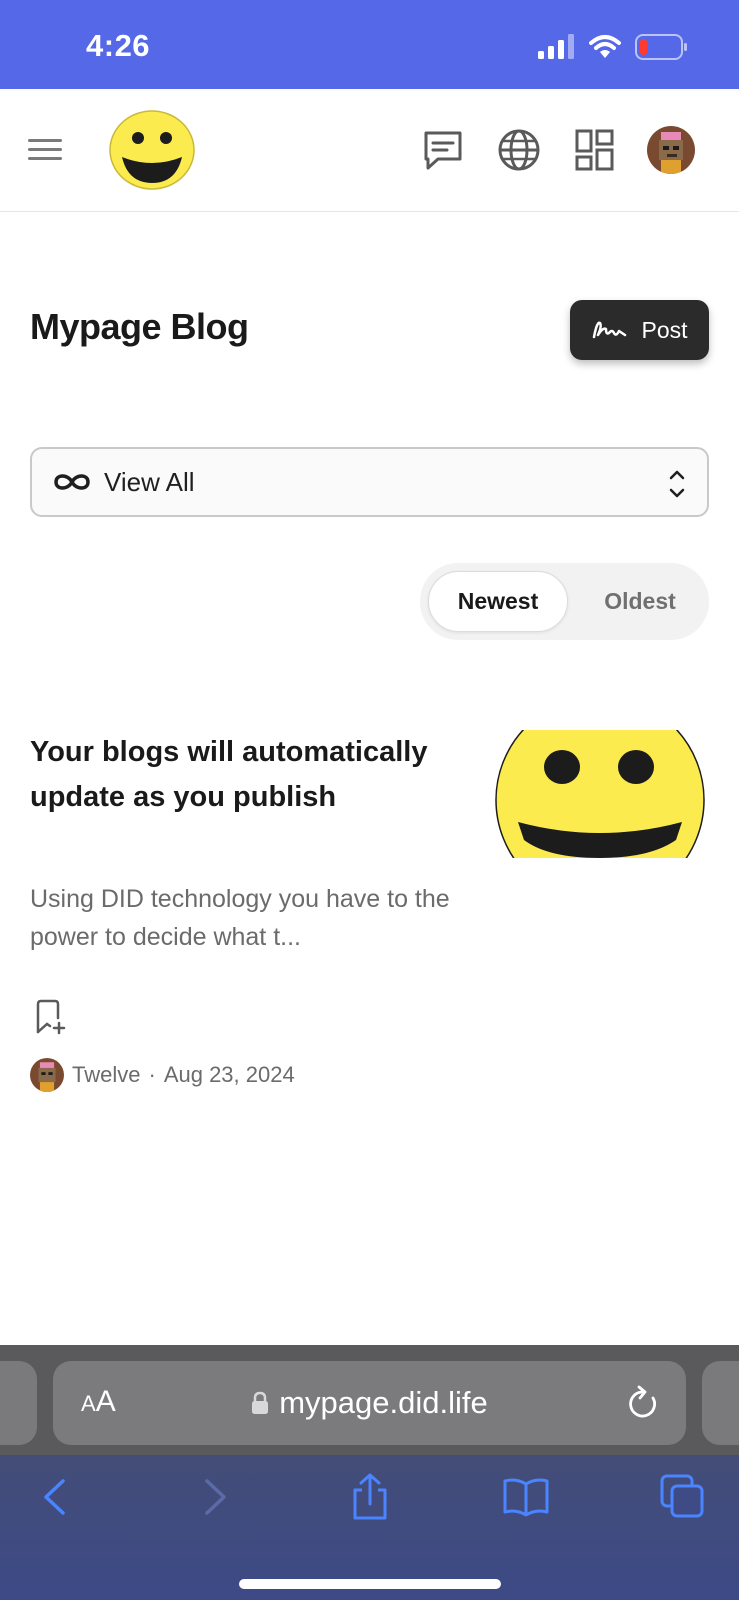  I want to click on language-button, so click(519, 150).